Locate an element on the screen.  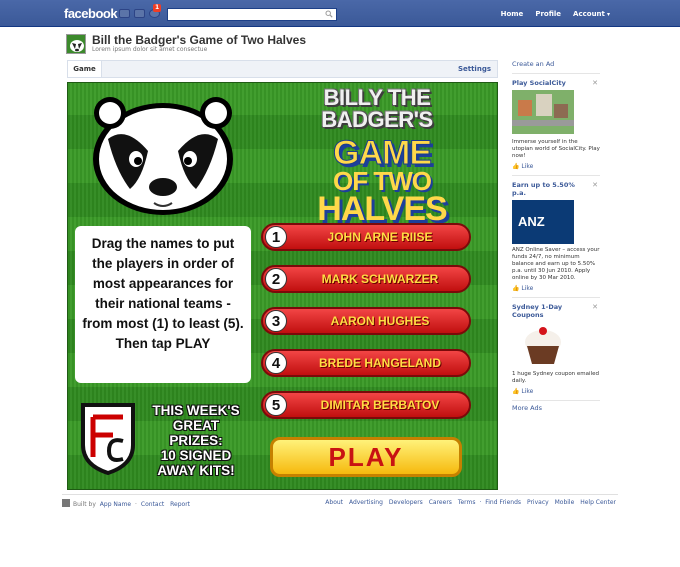
settings-link: Settings is located at coordinates (474, 69).